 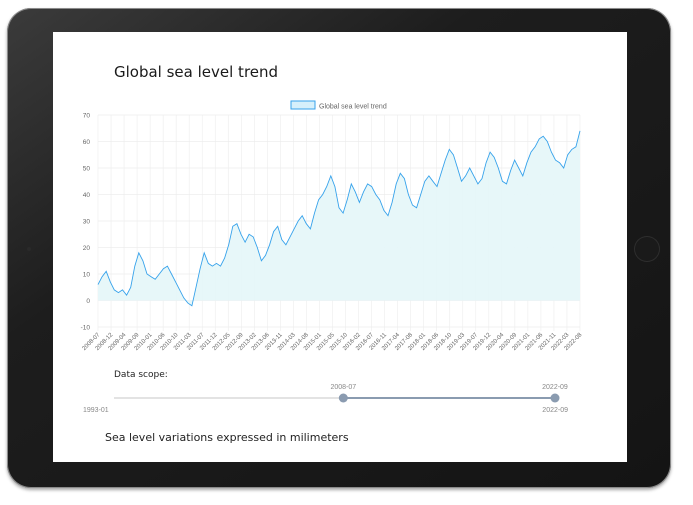 I want to click on y-axis: -10 0 10 20 30 40 50 60 70, so click(x=86, y=222).